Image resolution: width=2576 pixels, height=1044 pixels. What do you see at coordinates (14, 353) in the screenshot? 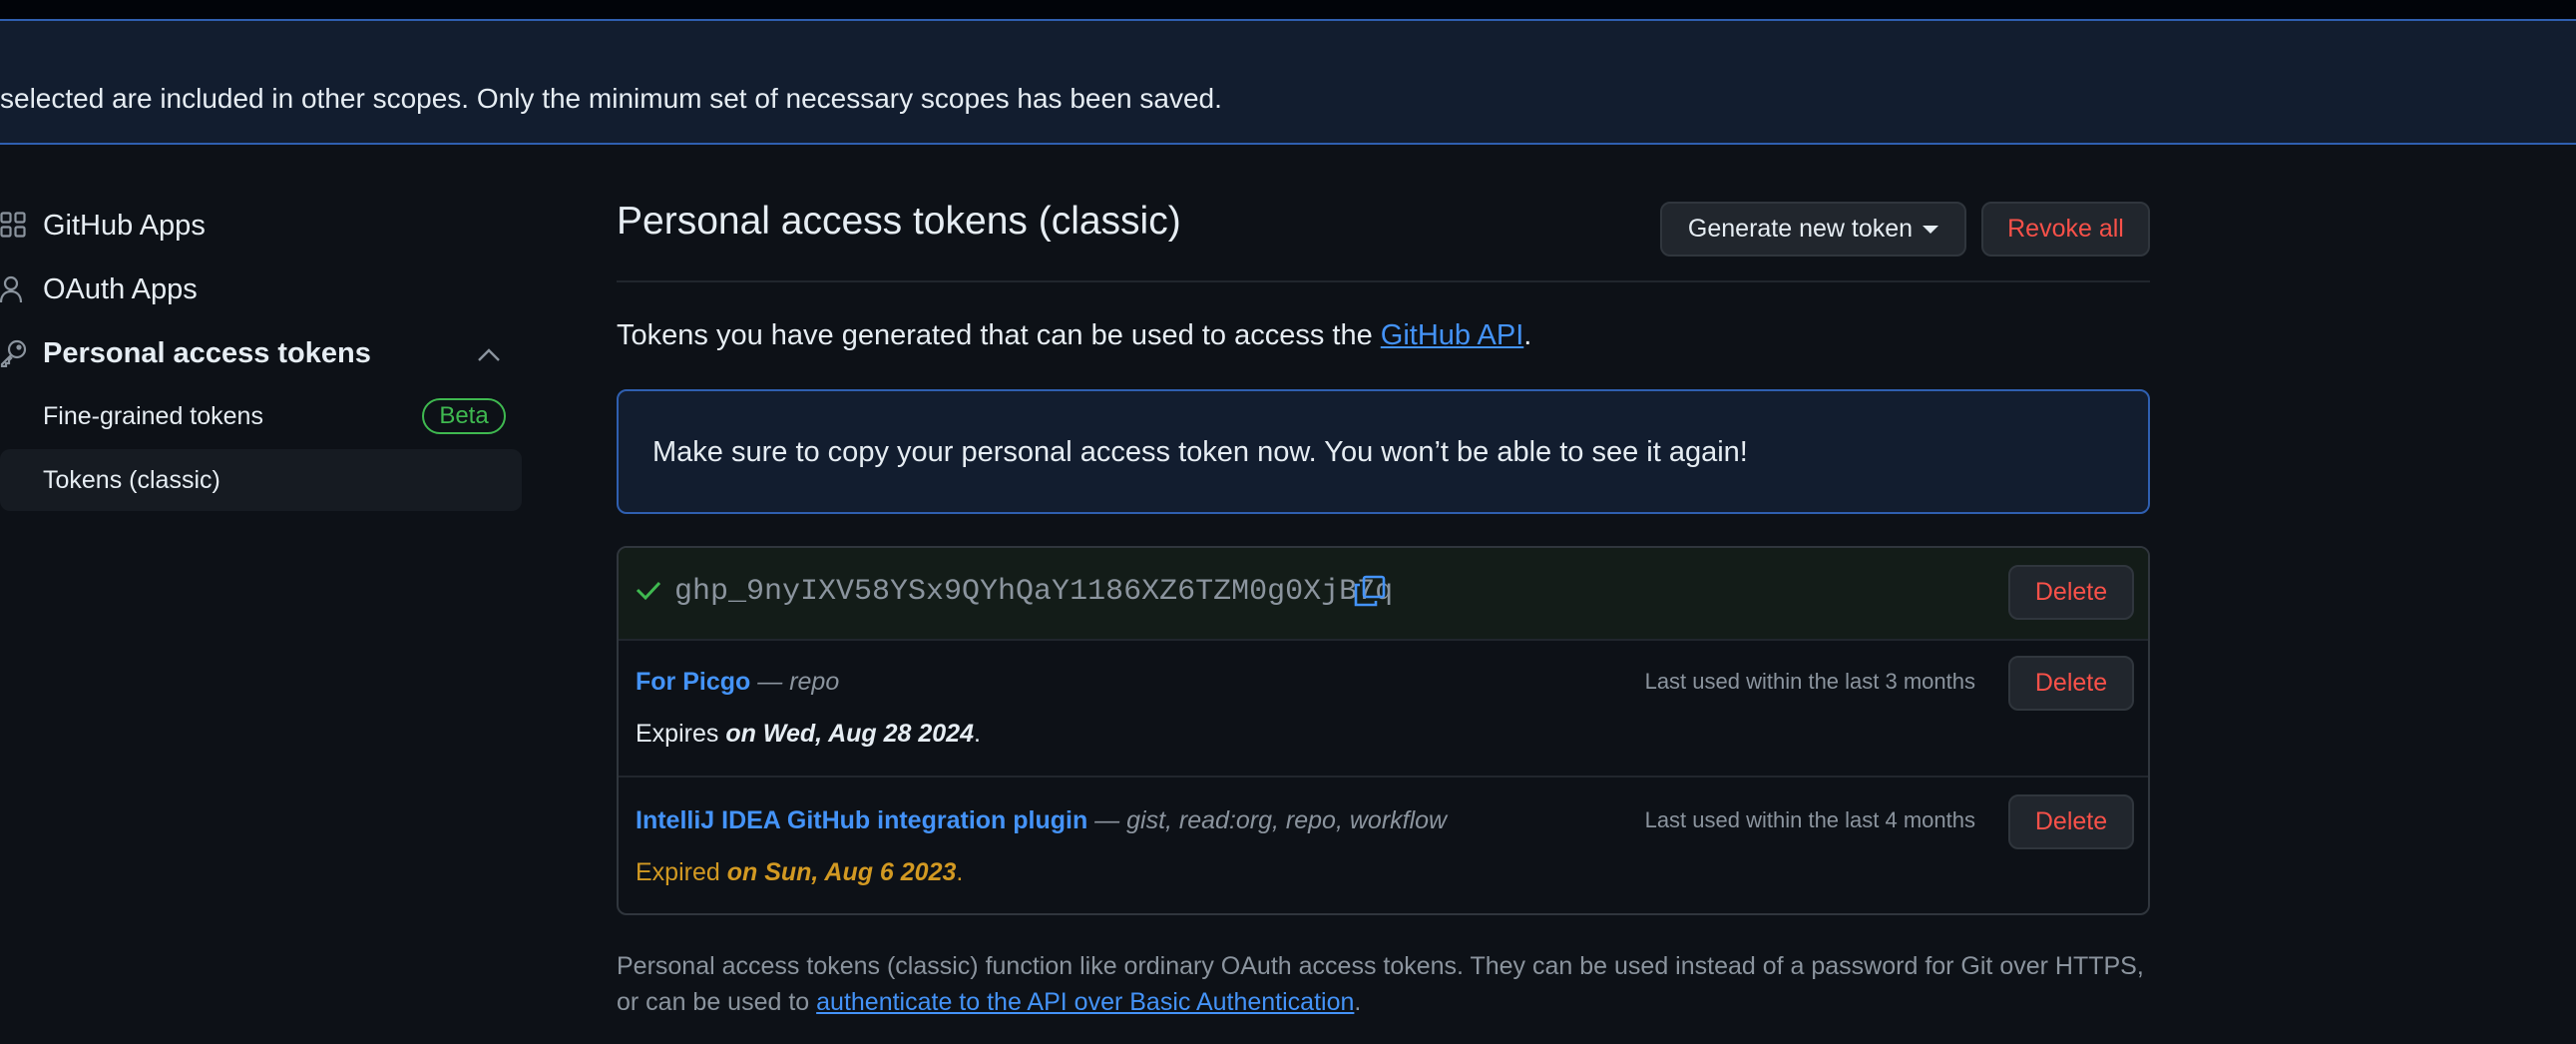
I see `key-icon` at bounding box center [14, 353].